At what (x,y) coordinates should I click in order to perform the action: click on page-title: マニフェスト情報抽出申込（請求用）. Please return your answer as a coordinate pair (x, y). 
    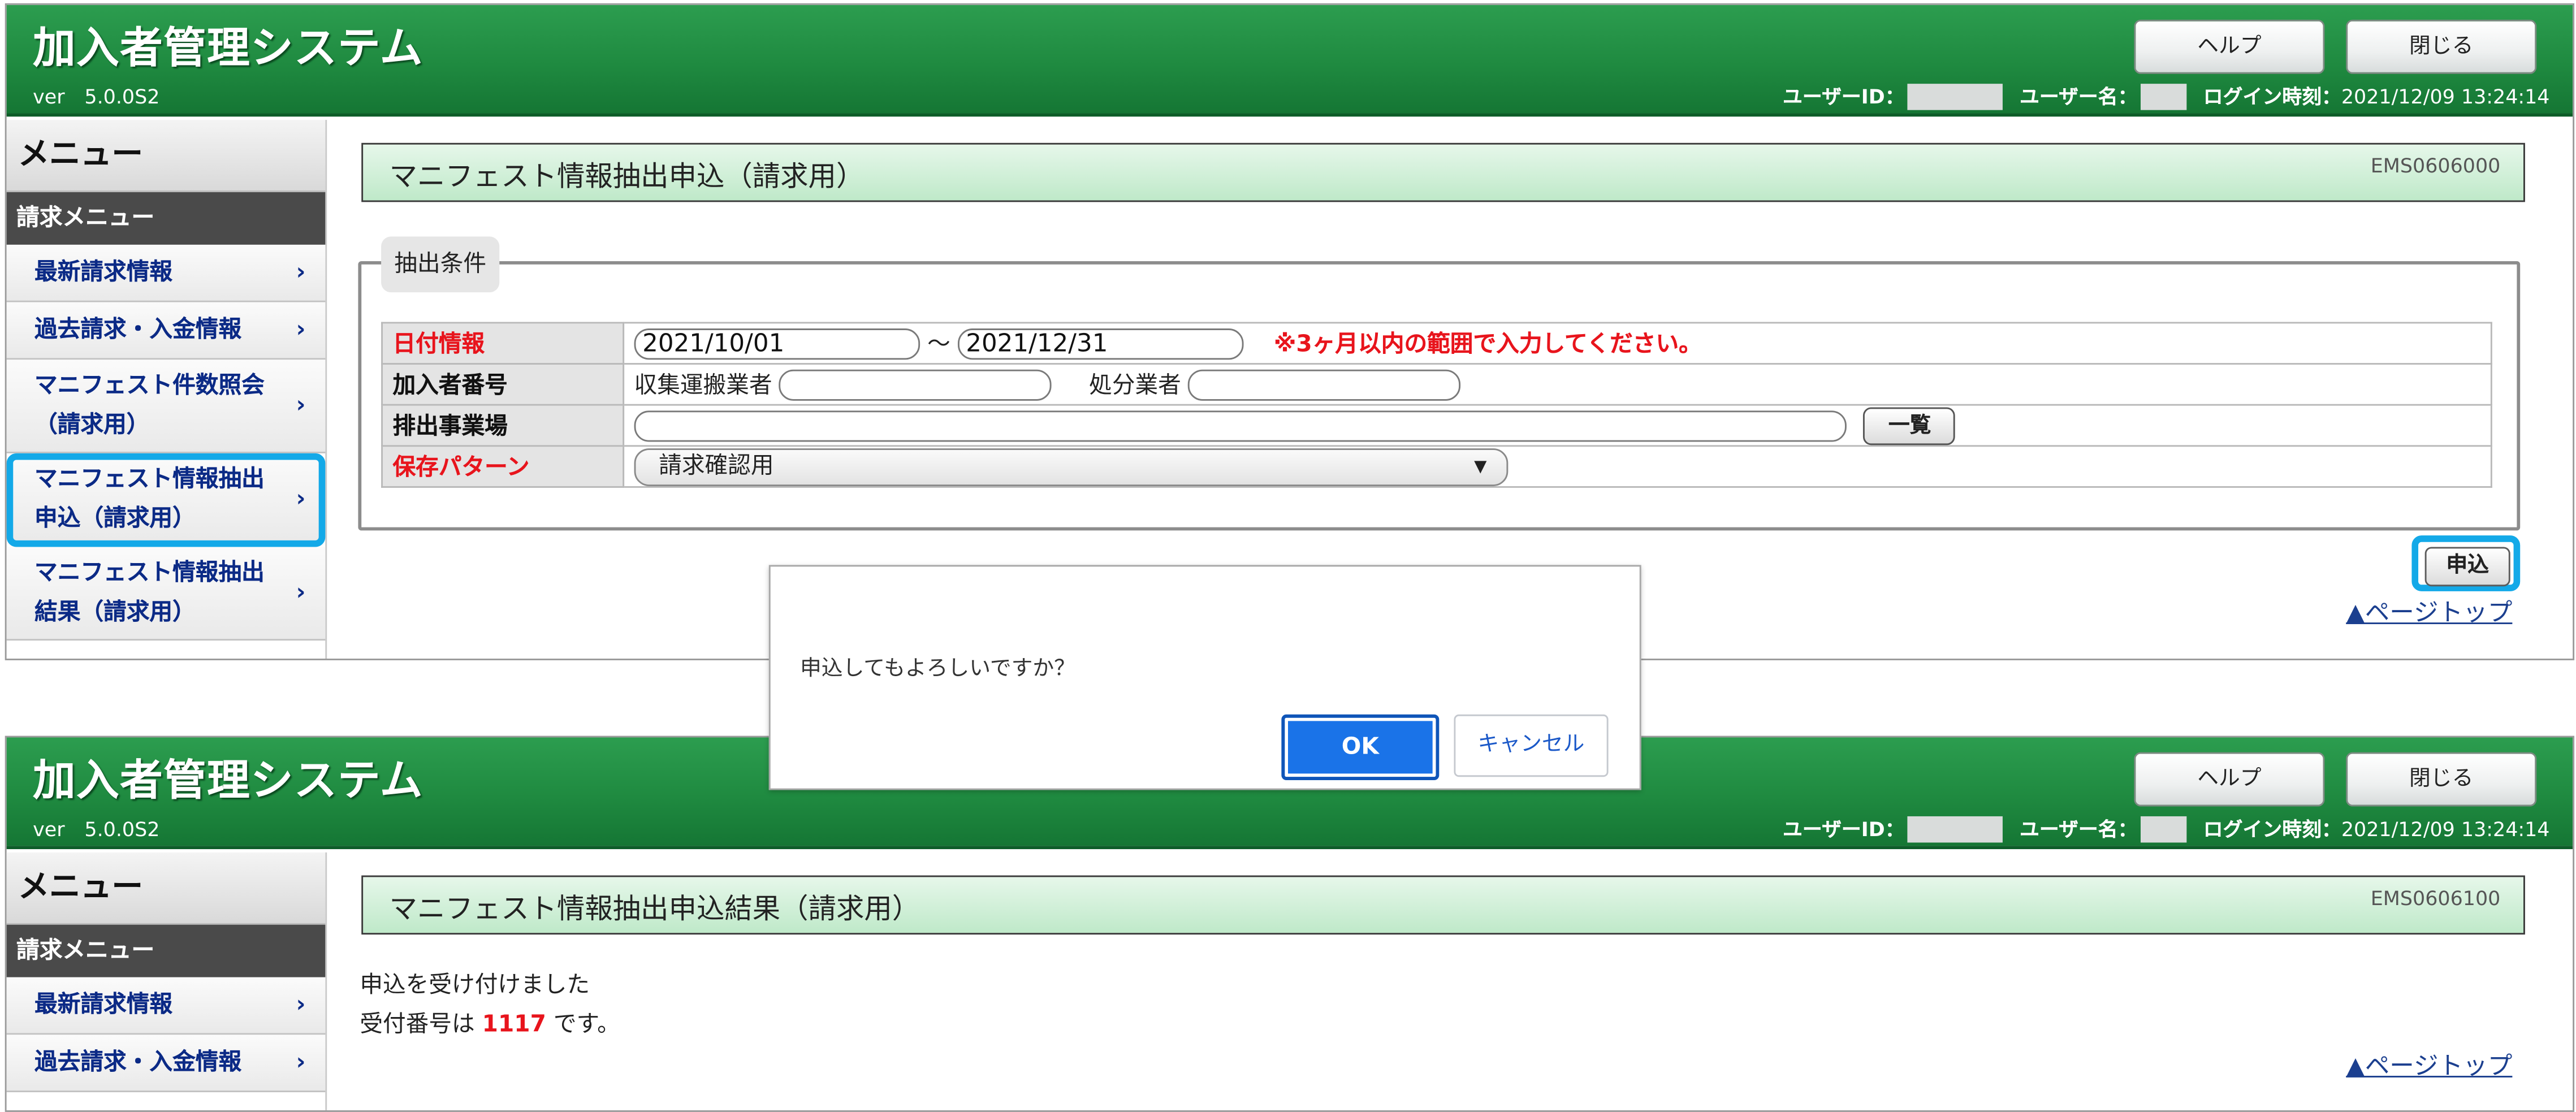
    Looking at the image, I should click on (627, 177).